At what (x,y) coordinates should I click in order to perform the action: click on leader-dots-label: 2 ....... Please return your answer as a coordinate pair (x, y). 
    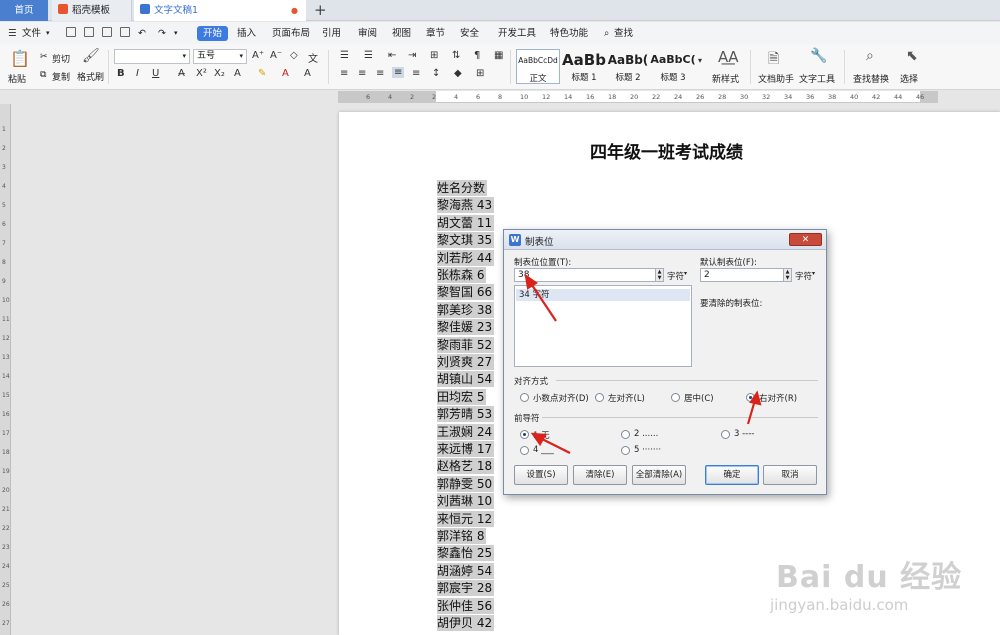
    Looking at the image, I should click on (646, 434).